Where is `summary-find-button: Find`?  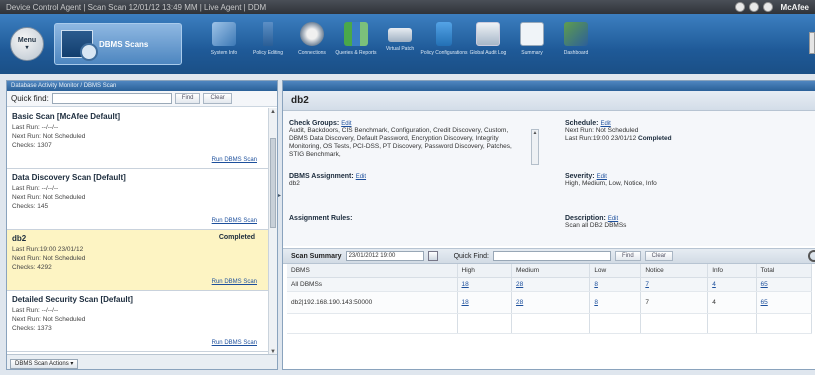 summary-find-button: Find is located at coordinates (628, 256).